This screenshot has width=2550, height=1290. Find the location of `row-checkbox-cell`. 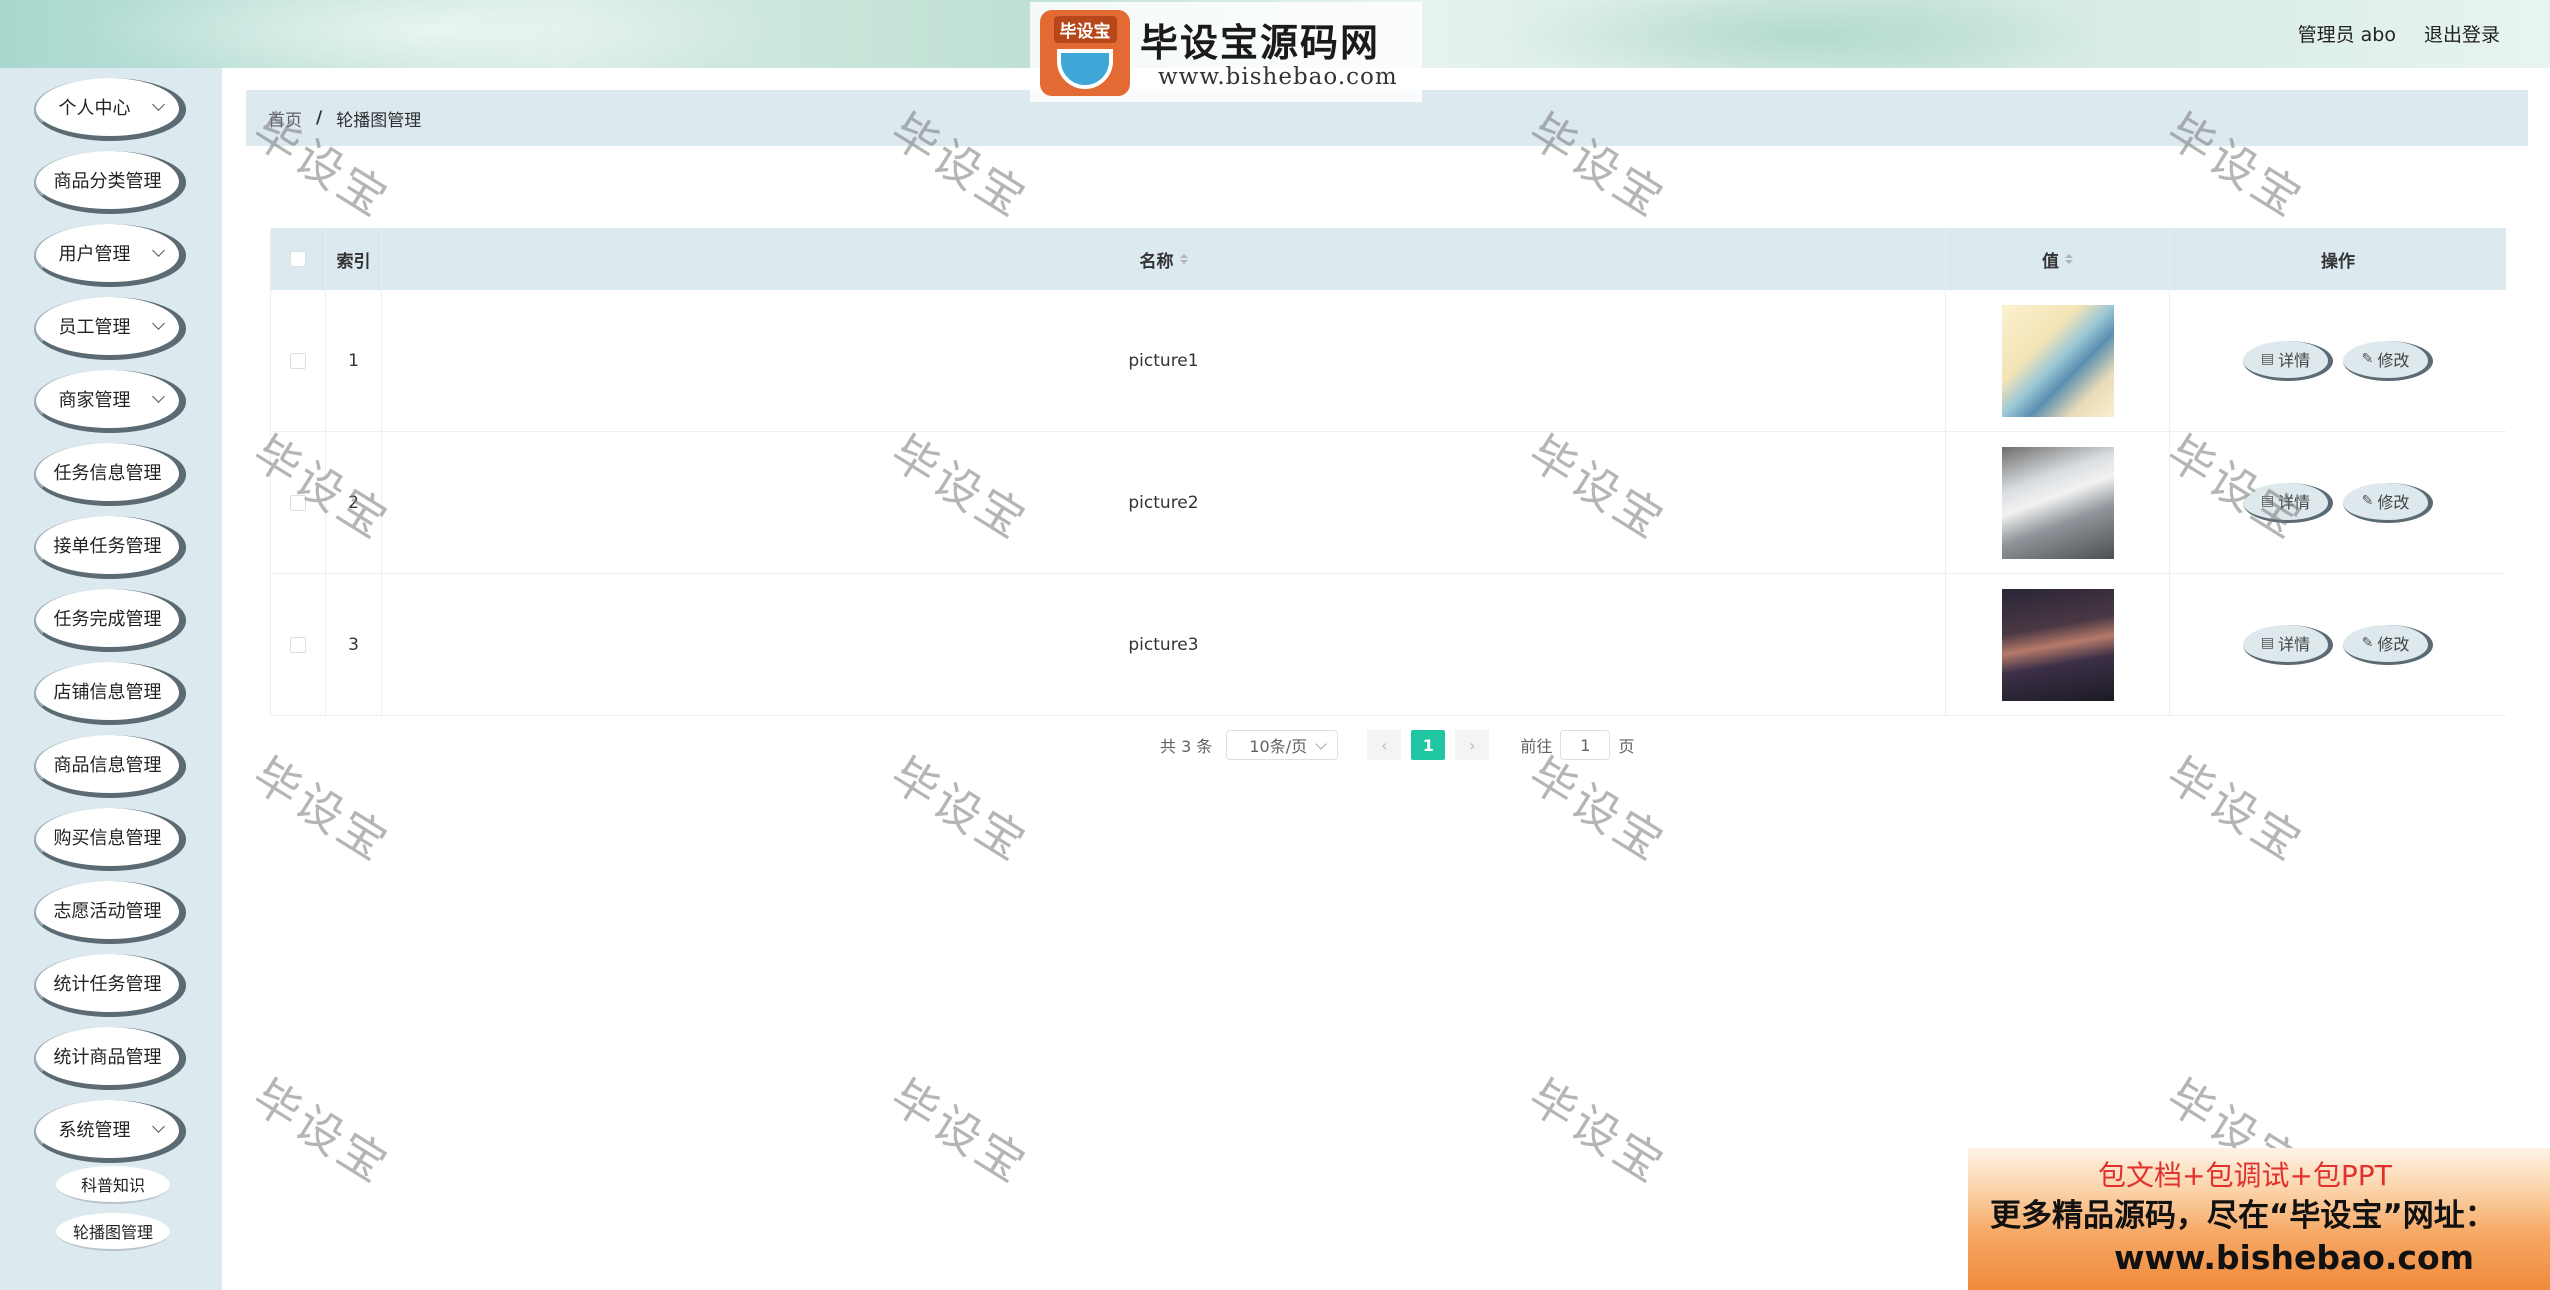

row-checkbox-cell is located at coordinates (298, 360).